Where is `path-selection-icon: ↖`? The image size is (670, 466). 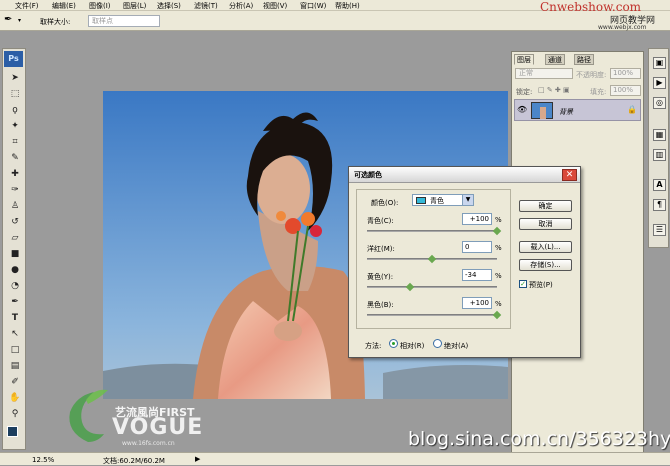
path-selection-icon: ↖ is located at coordinates (15, 334).